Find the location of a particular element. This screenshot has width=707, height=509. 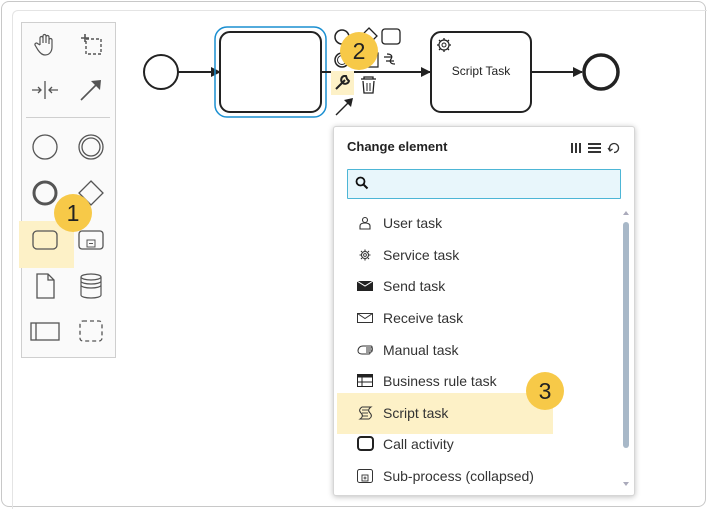

list-item-label: Business rule task is located at coordinates (440, 380).